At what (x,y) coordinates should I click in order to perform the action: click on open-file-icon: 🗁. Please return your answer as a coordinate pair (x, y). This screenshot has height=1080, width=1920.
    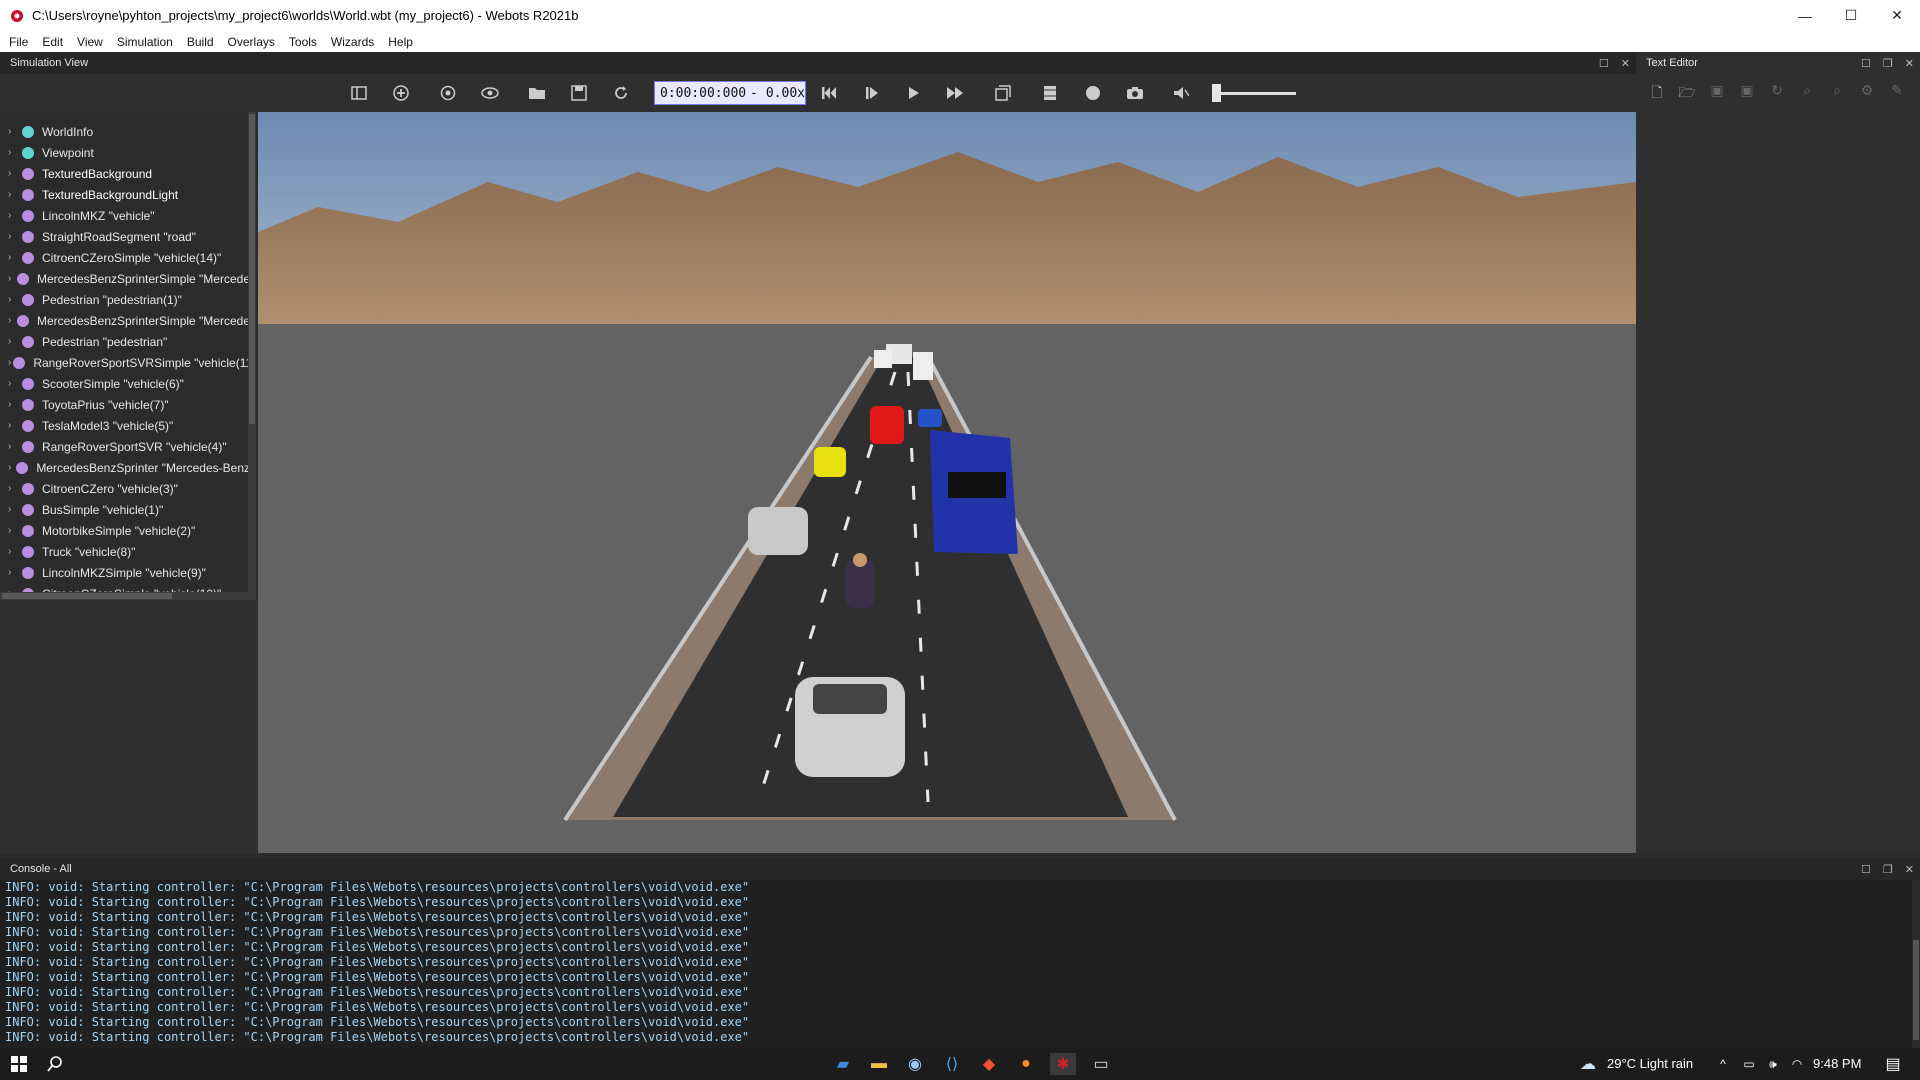
    Looking at the image, I should click on (1687, 95).